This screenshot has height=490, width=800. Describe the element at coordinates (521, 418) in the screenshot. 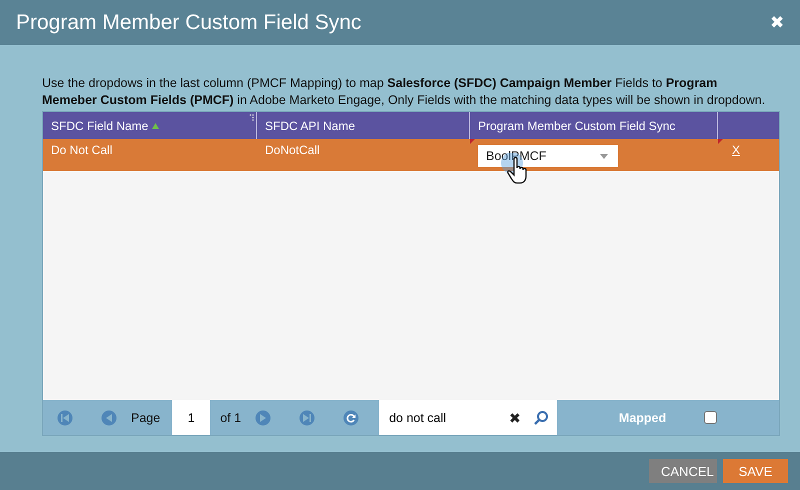

I see `clear-button: ✖` at that location.